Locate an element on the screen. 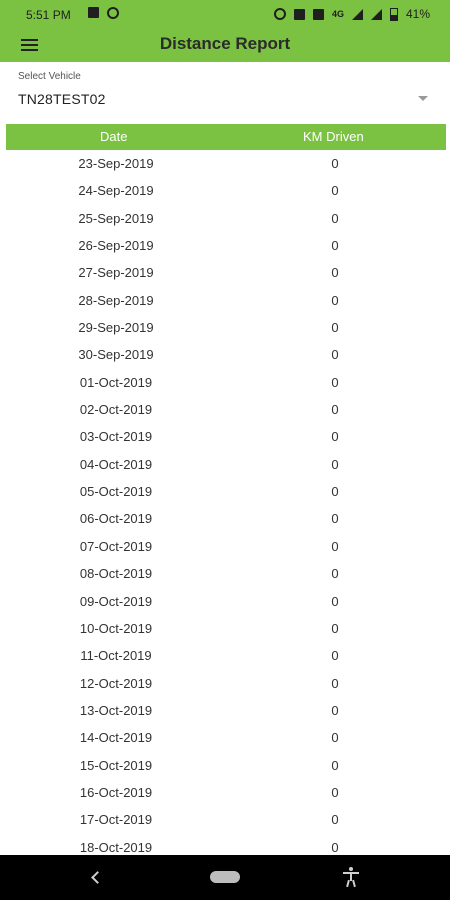 This screenshot has height=900, width=450. date-cell: 04-Oct-2019 is located at coordinates (116, 464).